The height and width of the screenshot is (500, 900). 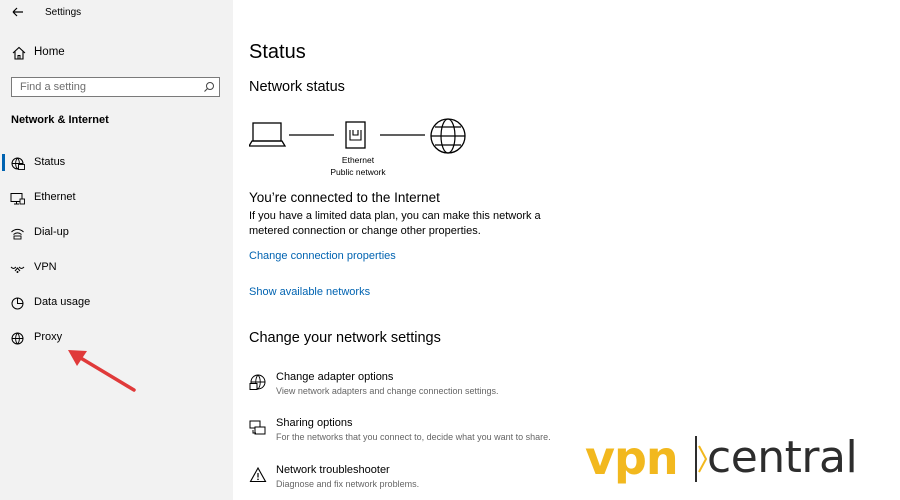 What do you see at coordinates (55, 197) in the screenshot?
I see `sidebar-item-label: Ethernet` at bounding box center [55, 197].